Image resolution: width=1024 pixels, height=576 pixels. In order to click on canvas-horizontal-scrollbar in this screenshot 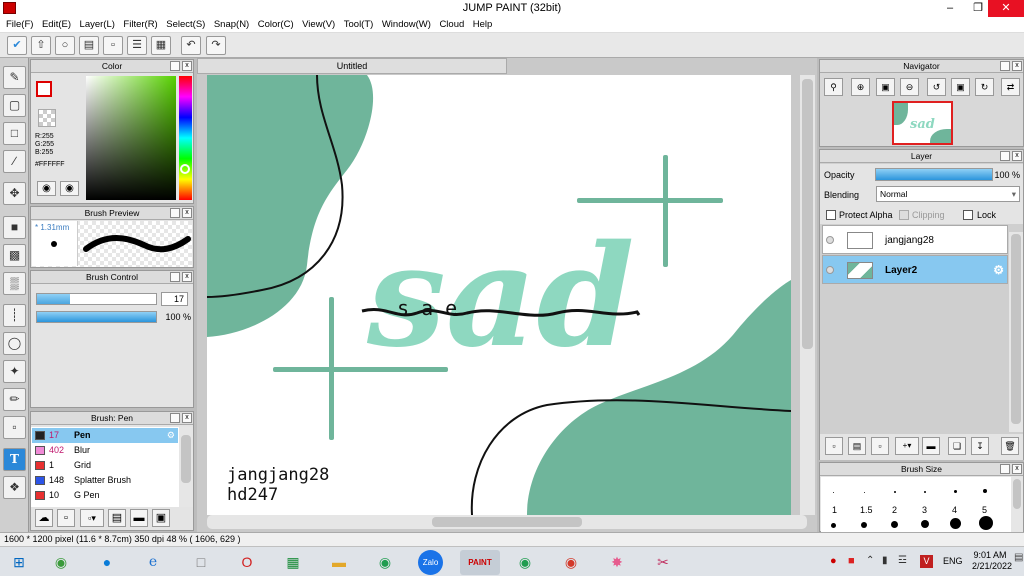, I will do `click(507, 522)`.